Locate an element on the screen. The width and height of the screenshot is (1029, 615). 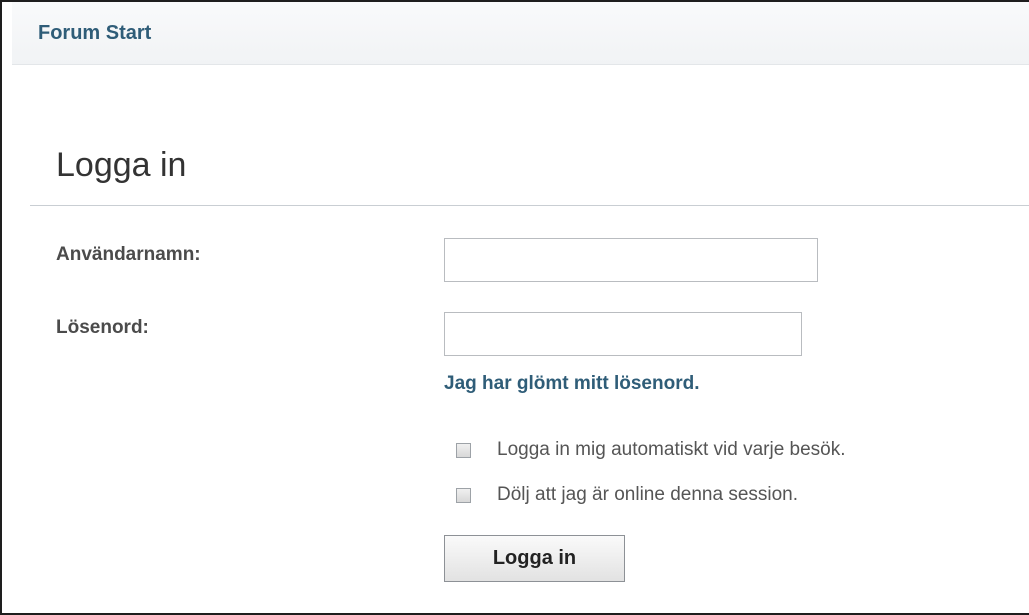
password-input is located at coordinates (623, 334).